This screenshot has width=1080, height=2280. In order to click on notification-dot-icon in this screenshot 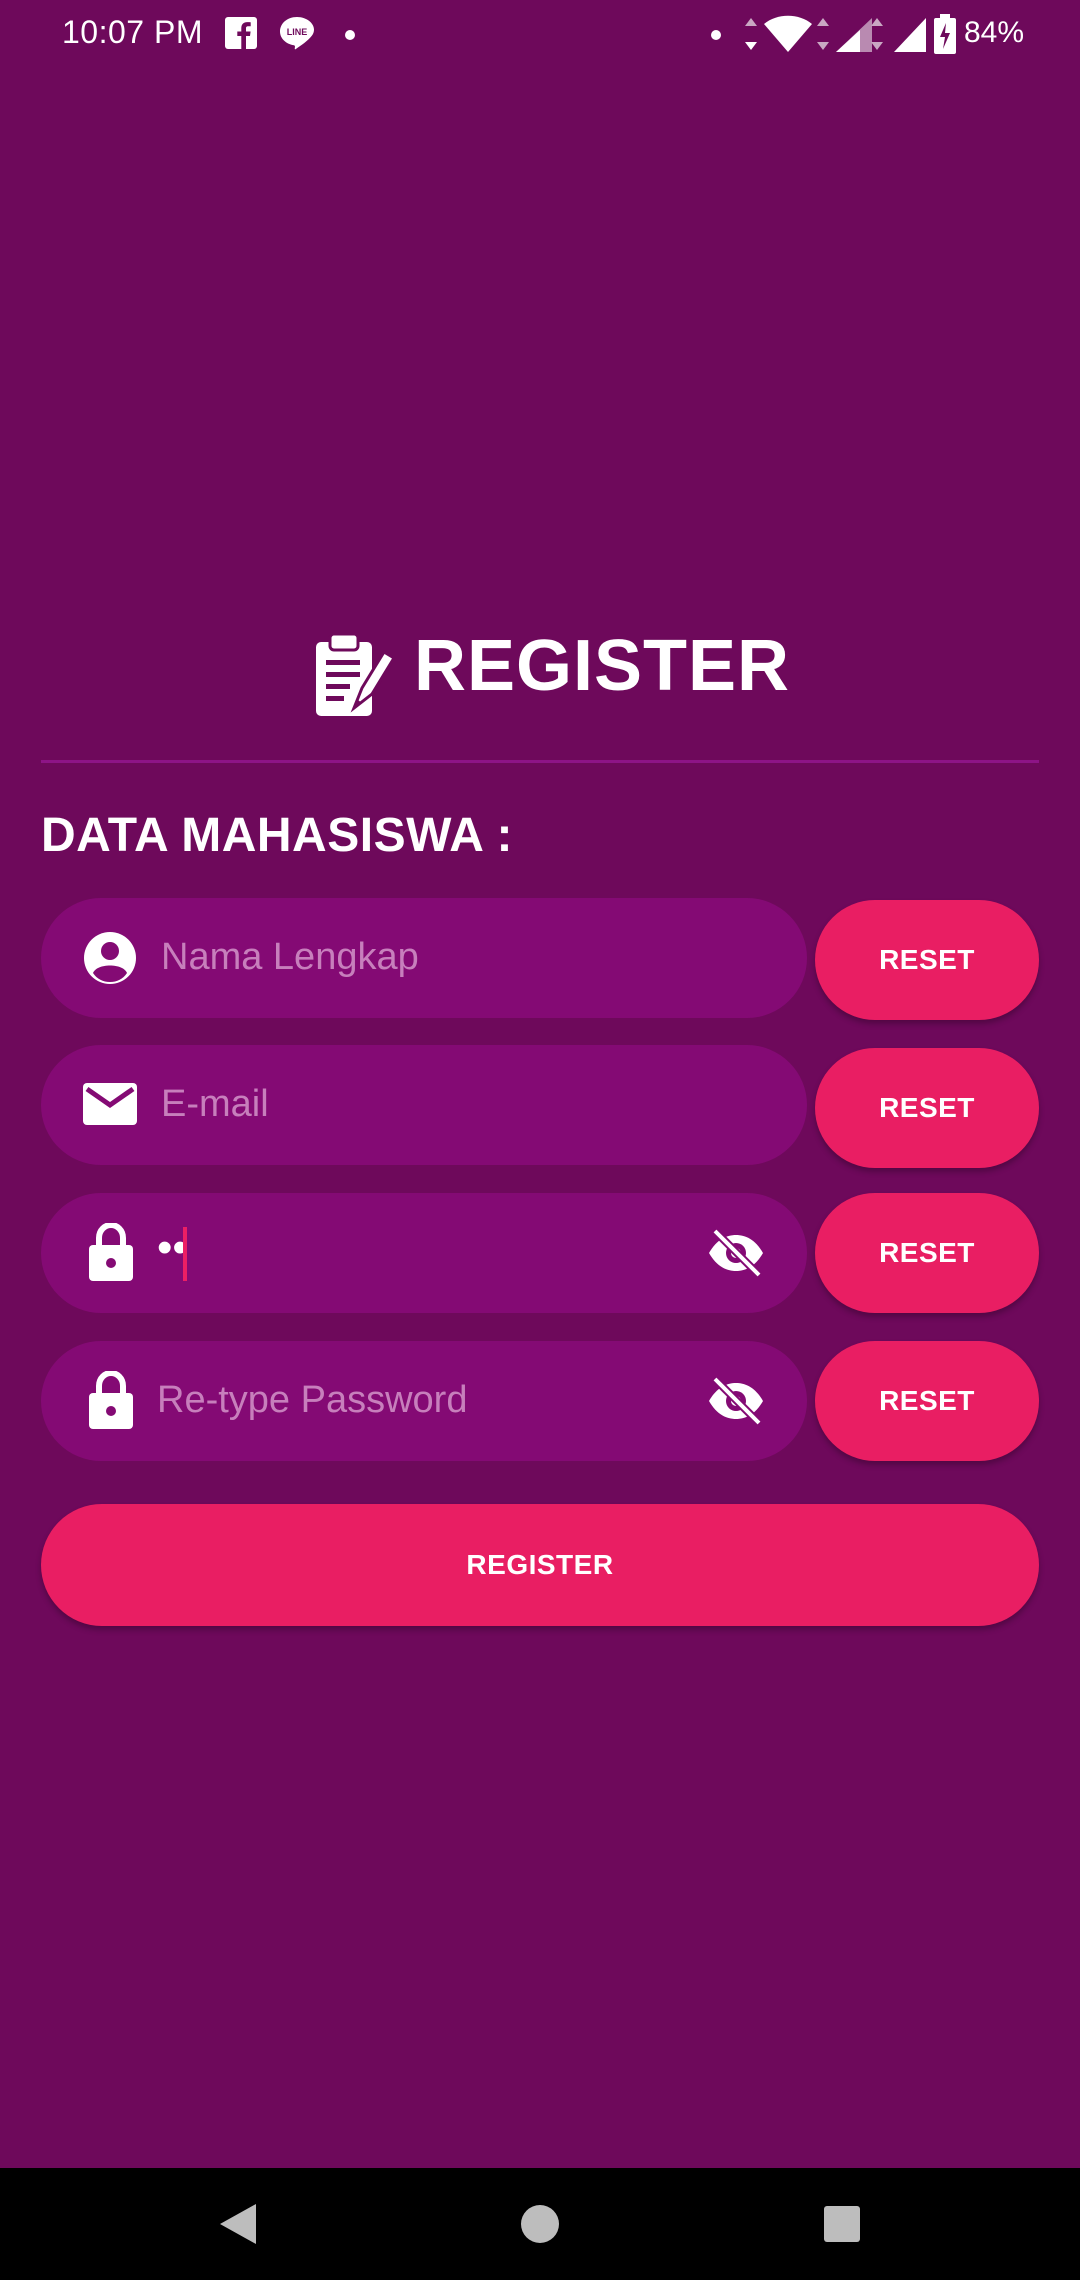, I will do `click(350, 37)`.